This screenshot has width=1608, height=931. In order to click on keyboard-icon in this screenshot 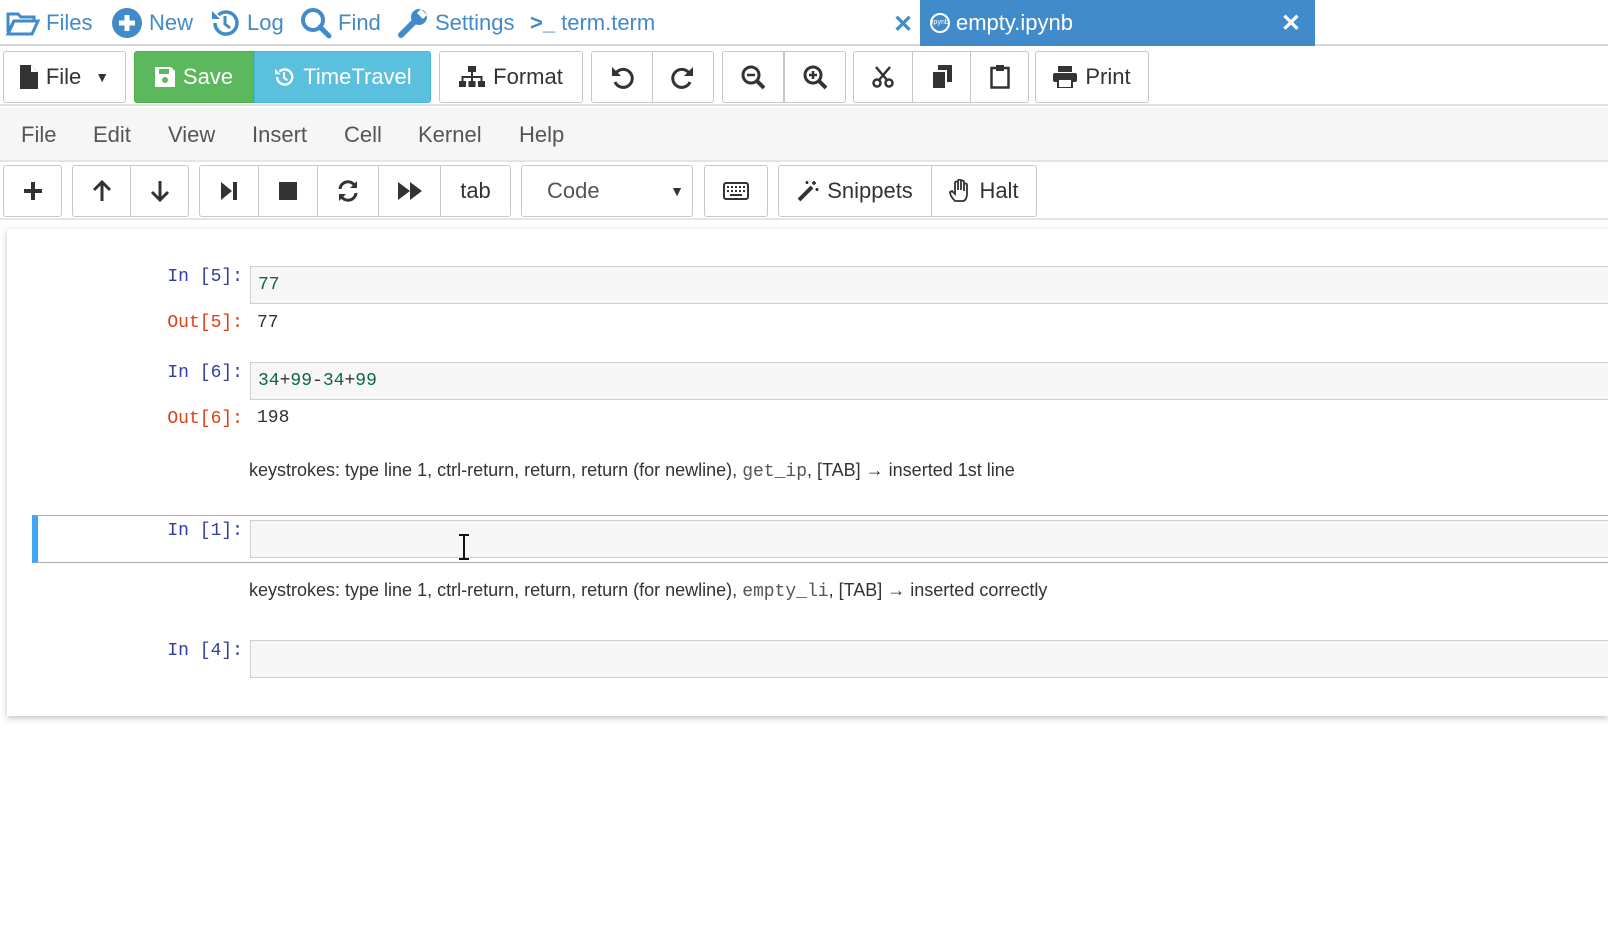, I will do `click(736, 191)`.